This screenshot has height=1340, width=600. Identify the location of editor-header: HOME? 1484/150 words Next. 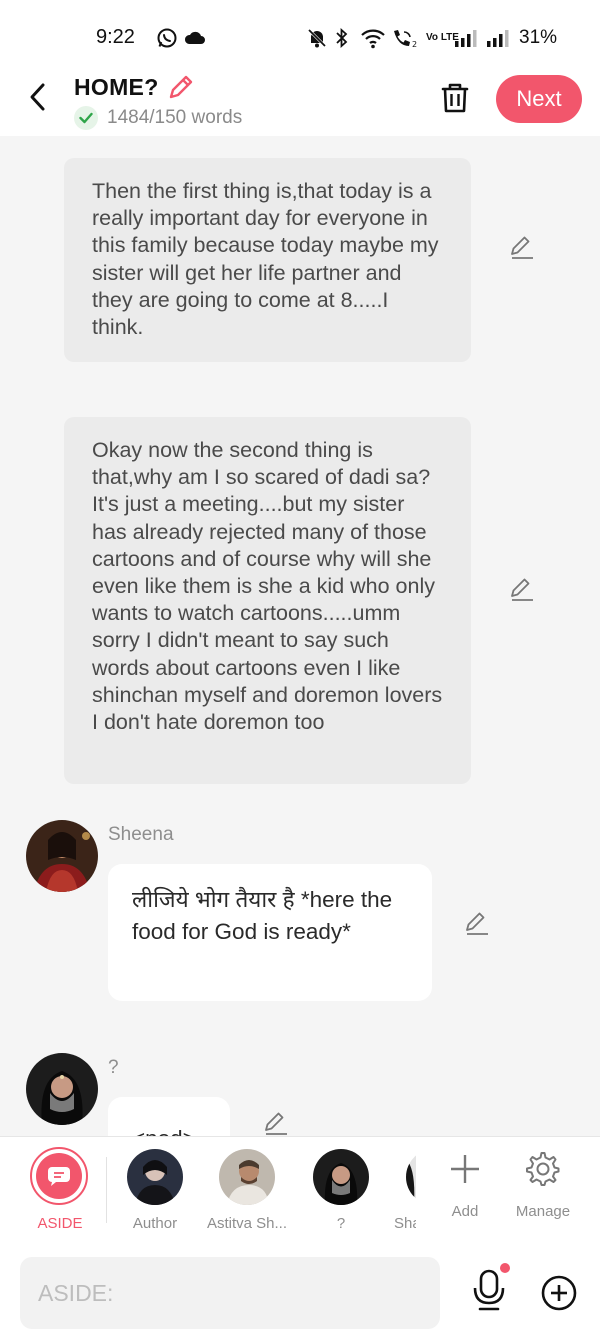
(300, 104).